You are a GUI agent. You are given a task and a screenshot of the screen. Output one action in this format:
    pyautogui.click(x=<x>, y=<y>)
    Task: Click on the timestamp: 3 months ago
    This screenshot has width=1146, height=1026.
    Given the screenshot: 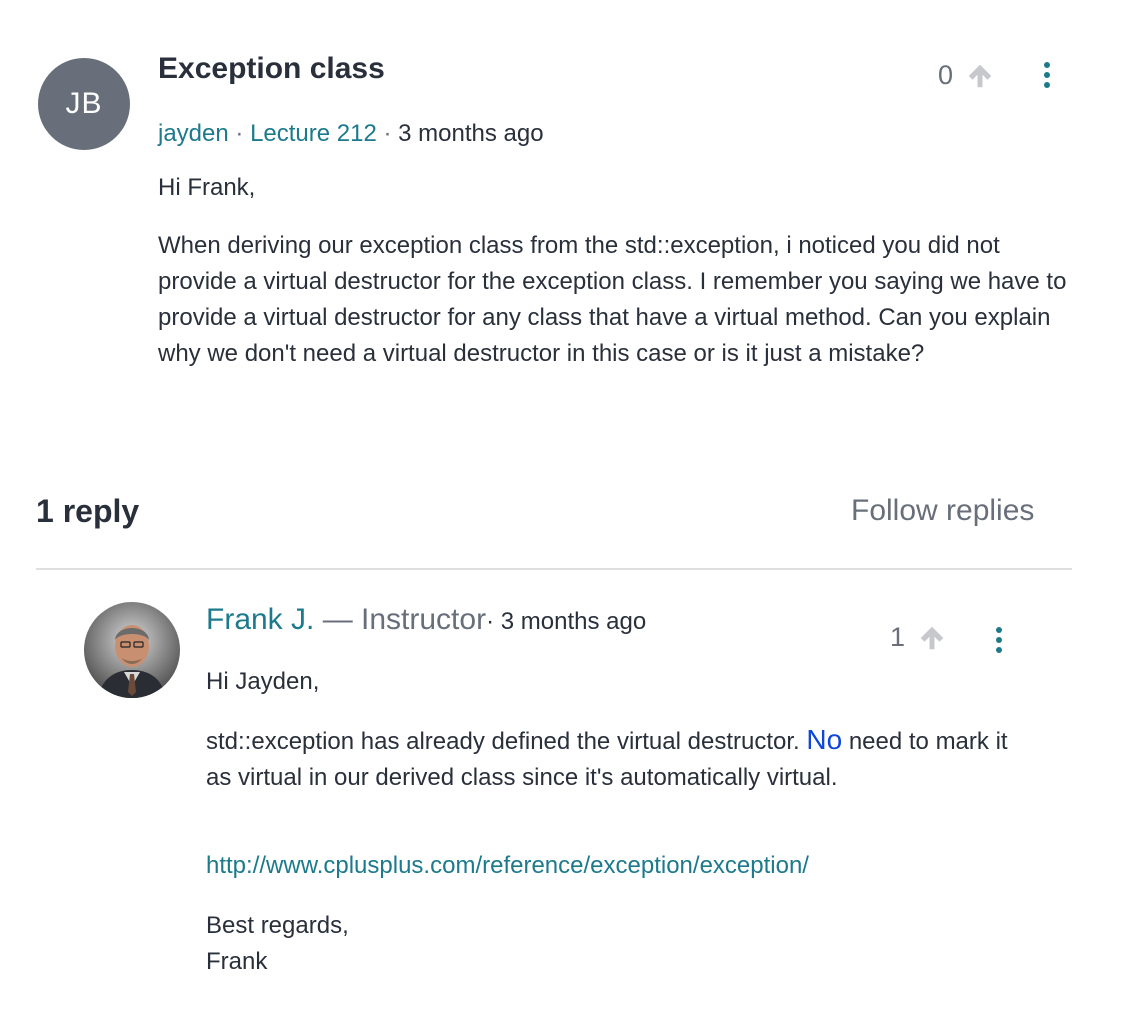 What is the action you would take?
    pyautogui.click(x=471, y=133)
    